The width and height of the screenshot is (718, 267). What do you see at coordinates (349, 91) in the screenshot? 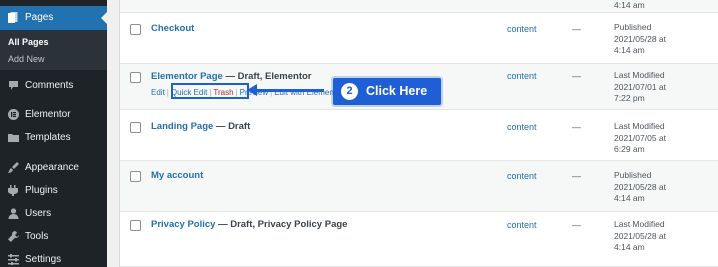
I see `step-number-badge: 2` at bounding box center [349, 91].